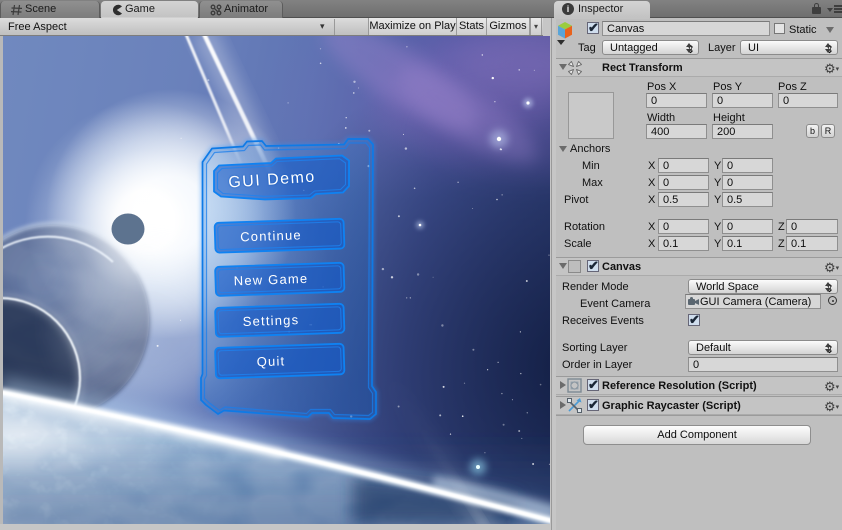 The width and height of the screenshot is (842, 530). What do you see at coordinates (270, 279) in the screenshot?
I see `svg-text: New Game` at bounding box center [270, 279].